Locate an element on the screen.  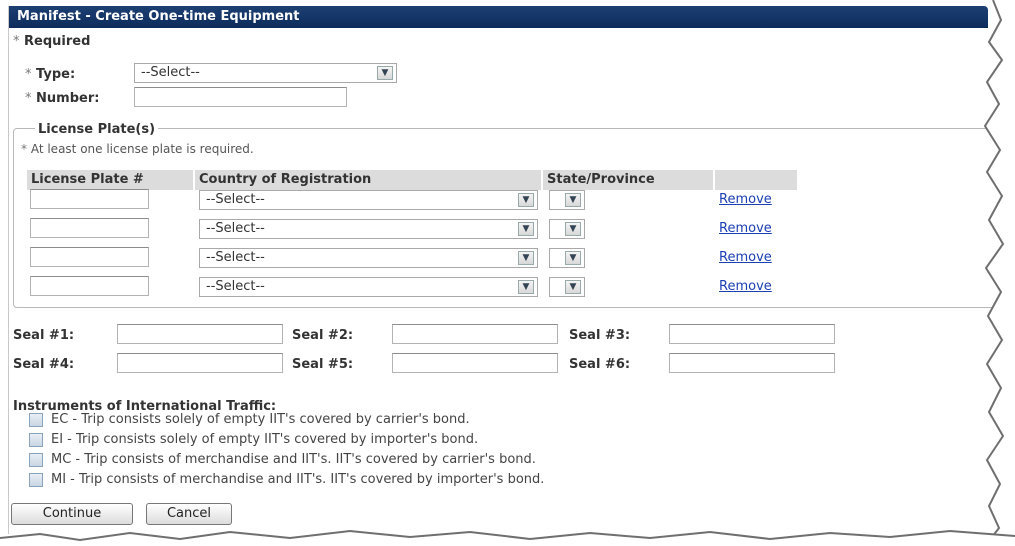
torn-edge-bottom is located at coordinates (507, 537).